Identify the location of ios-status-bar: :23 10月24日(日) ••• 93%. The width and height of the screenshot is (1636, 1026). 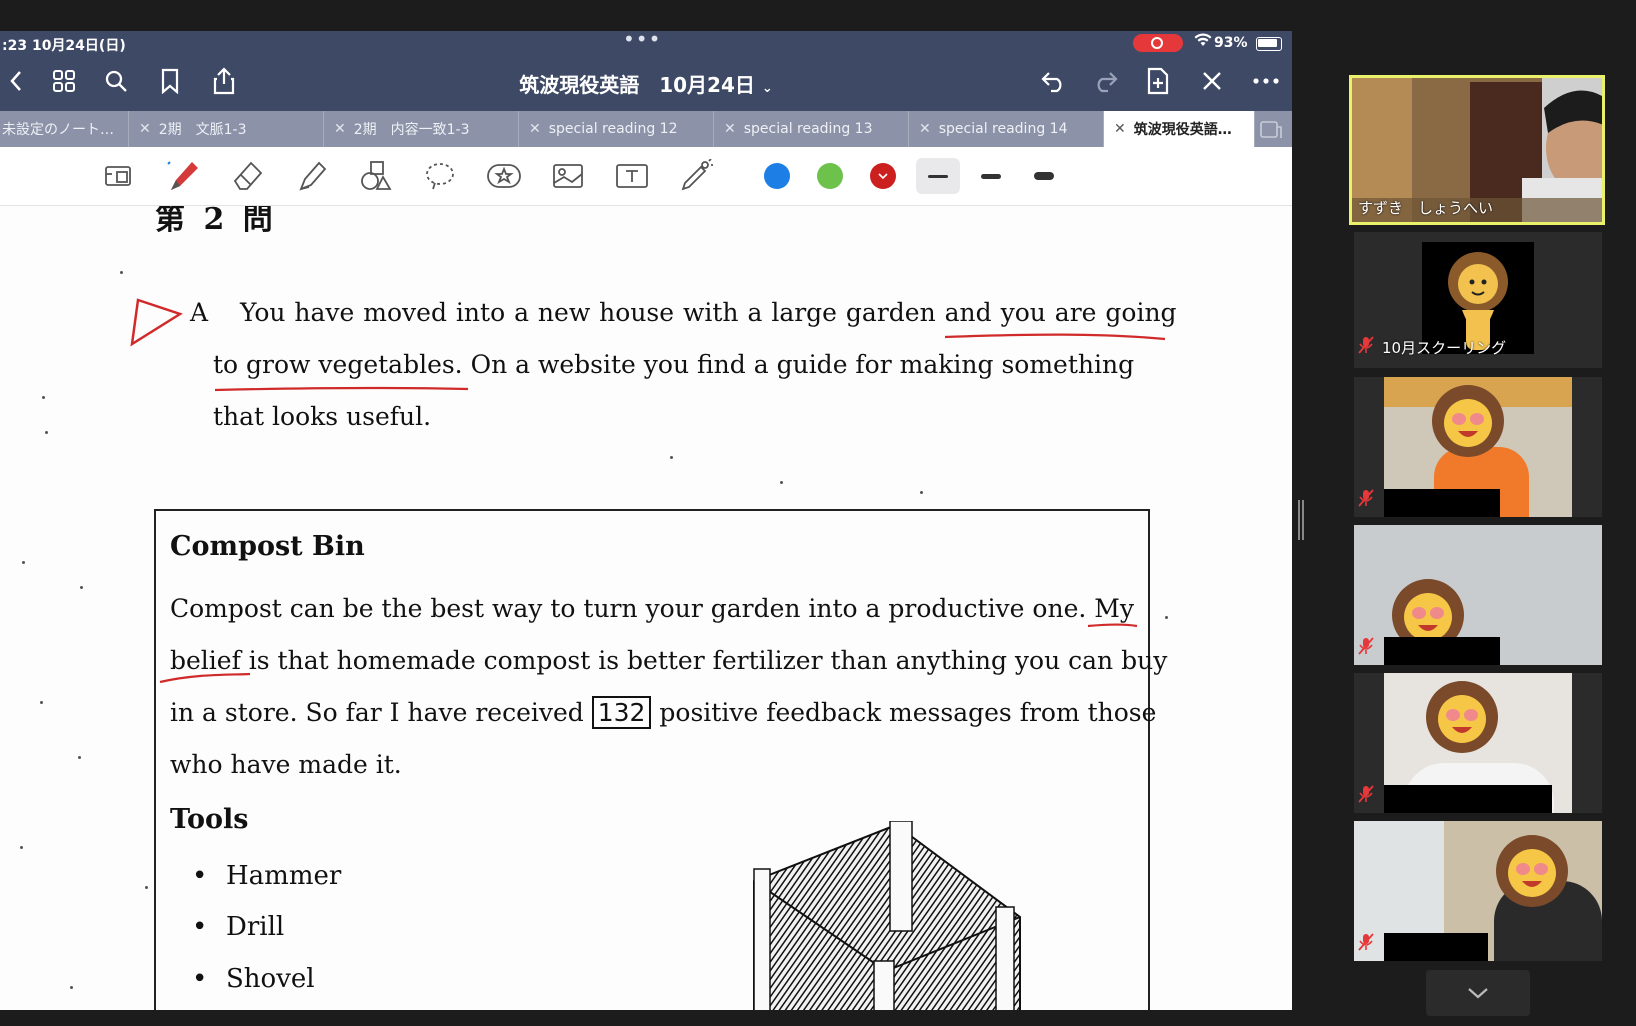
(646, 43).